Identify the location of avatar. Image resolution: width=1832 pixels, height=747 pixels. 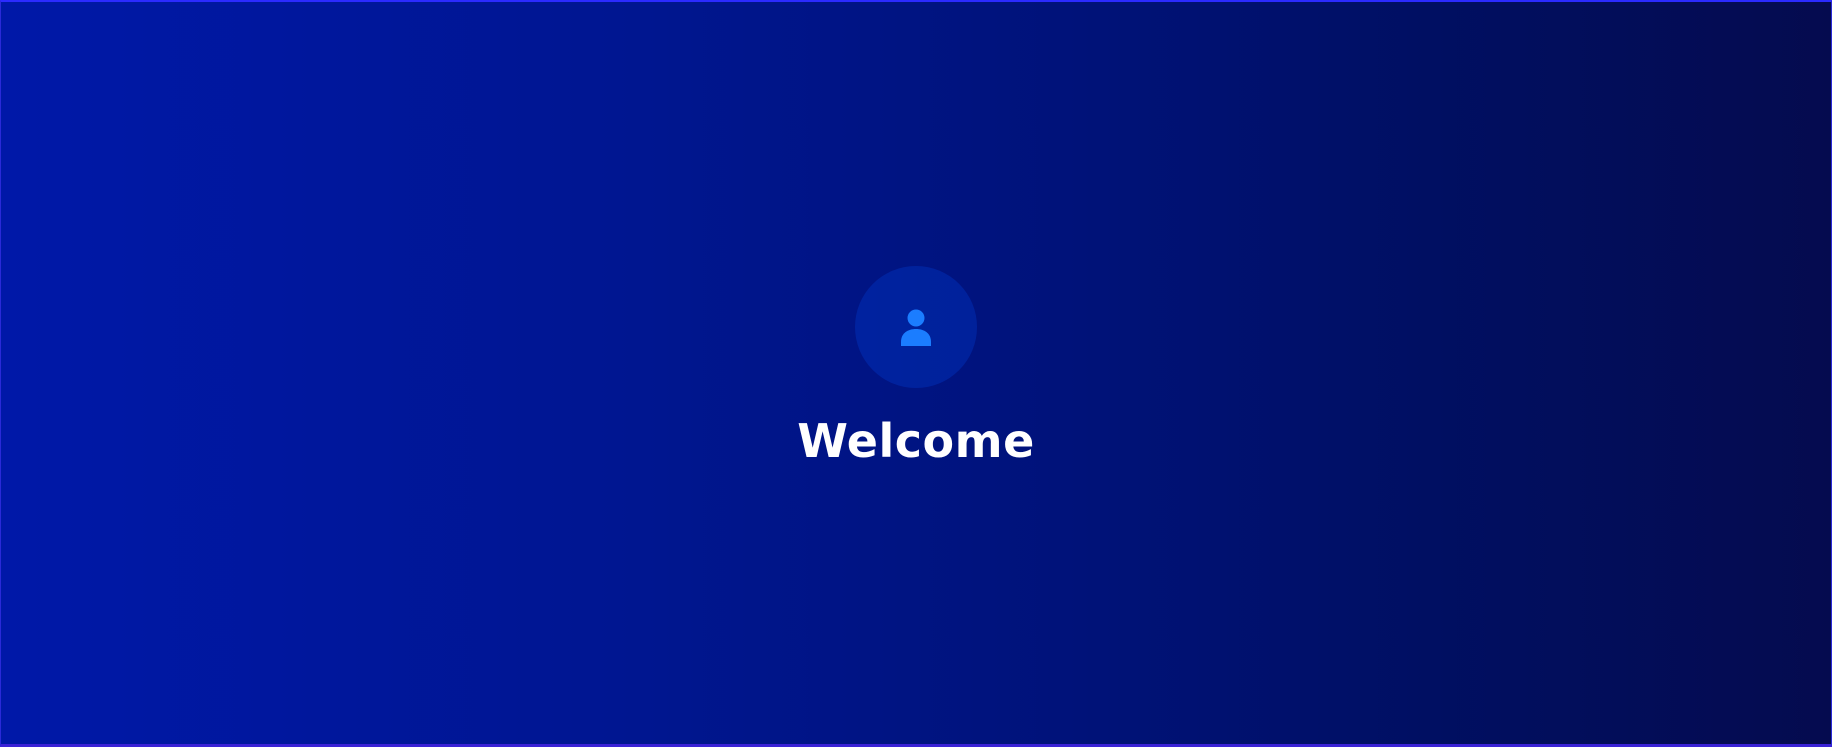
(916, 327).